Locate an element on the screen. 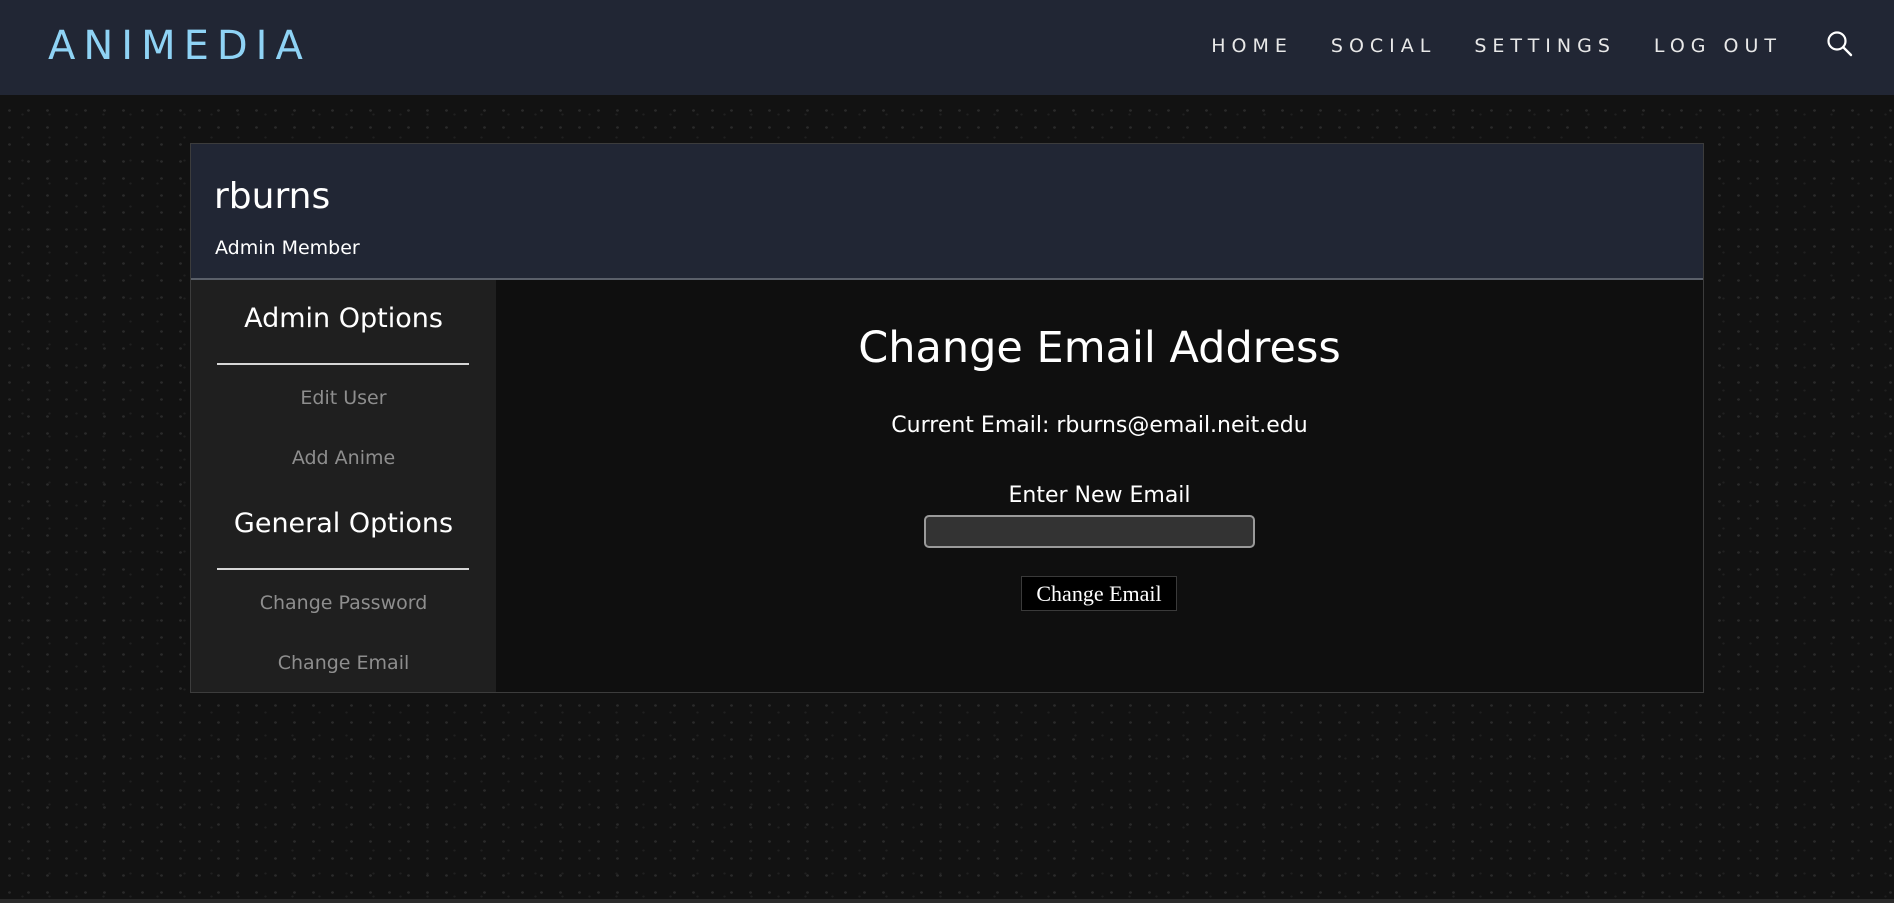 This screenshot has height=903, width=1894. sidebar-item-add-anime: Add Anime is located at coordinates (343, 458).